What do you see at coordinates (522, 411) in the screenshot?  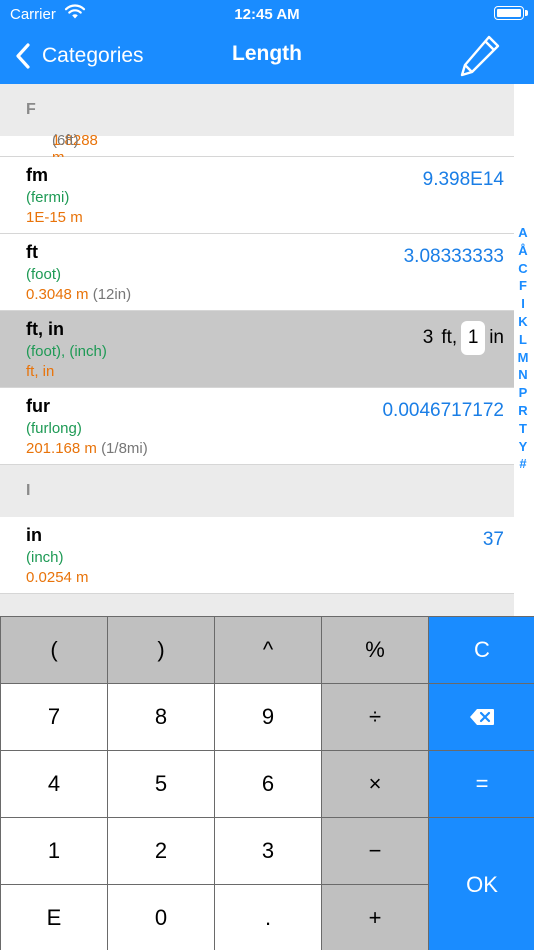 I see `index-letter: R` at bounding box center [522, 411].